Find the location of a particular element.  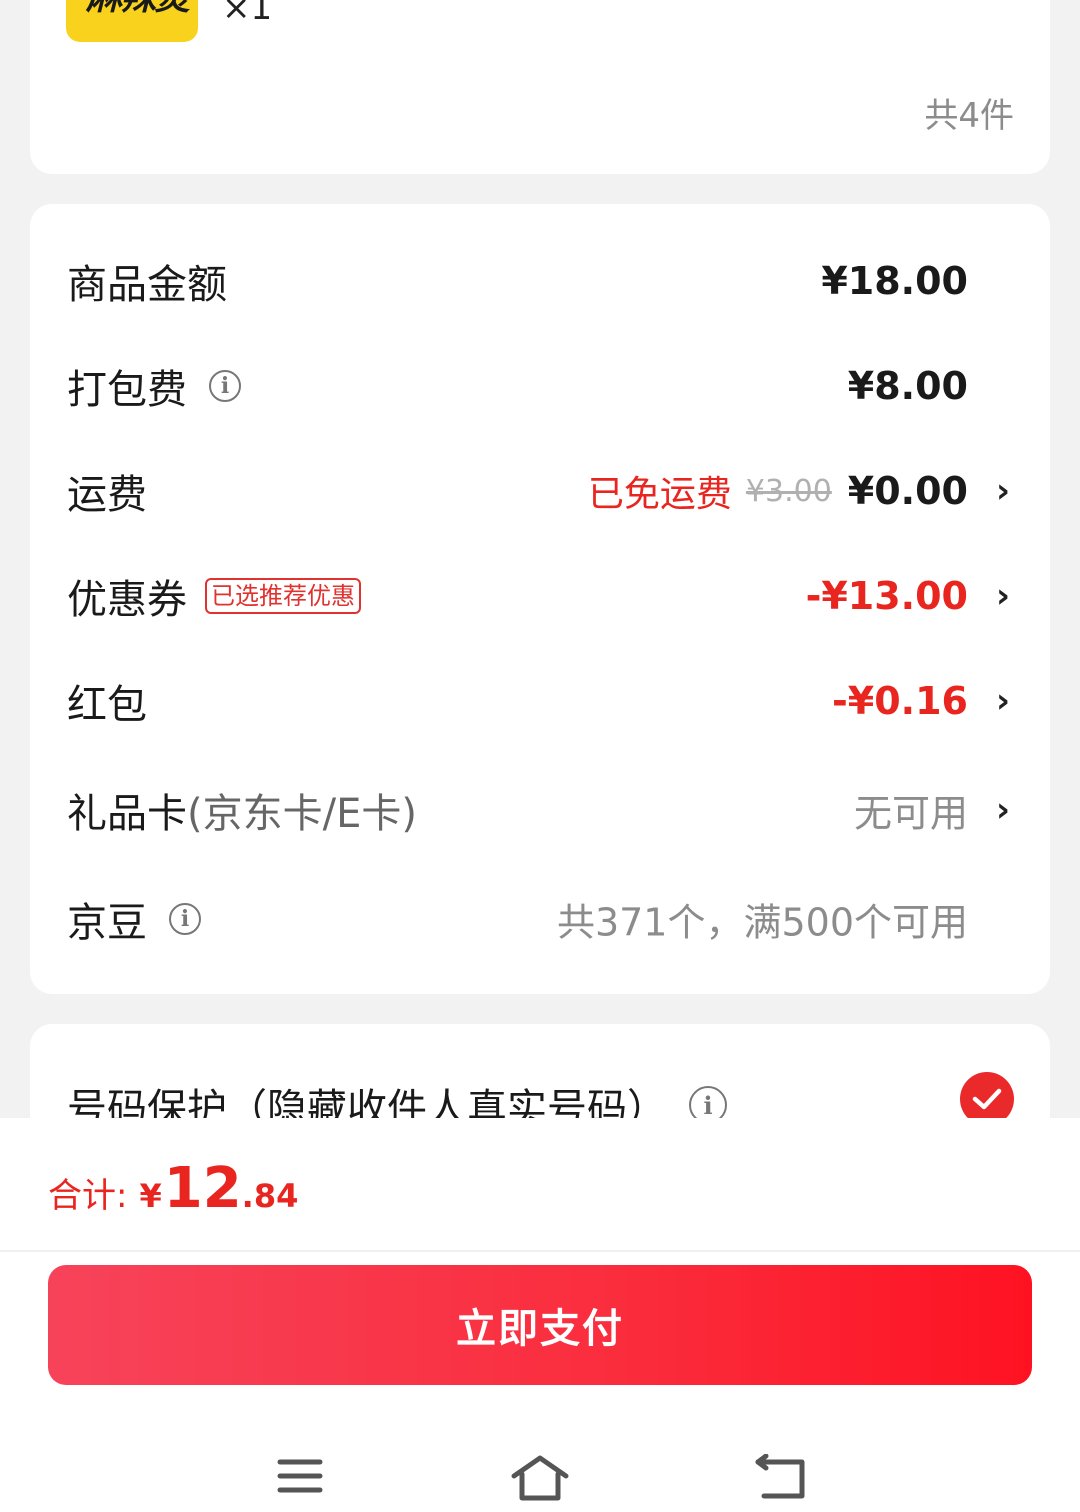

row-gift-card: 礼品卡 (京东卡/E卡) 无可用 › is located at coordinates (540, 810).